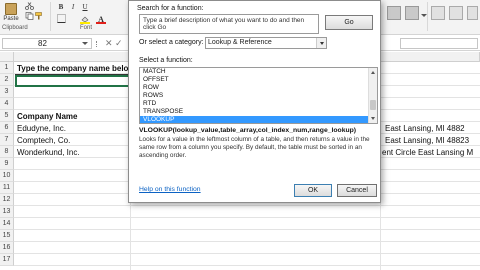  I want to click on format-painter-icon, so click(39, 16).